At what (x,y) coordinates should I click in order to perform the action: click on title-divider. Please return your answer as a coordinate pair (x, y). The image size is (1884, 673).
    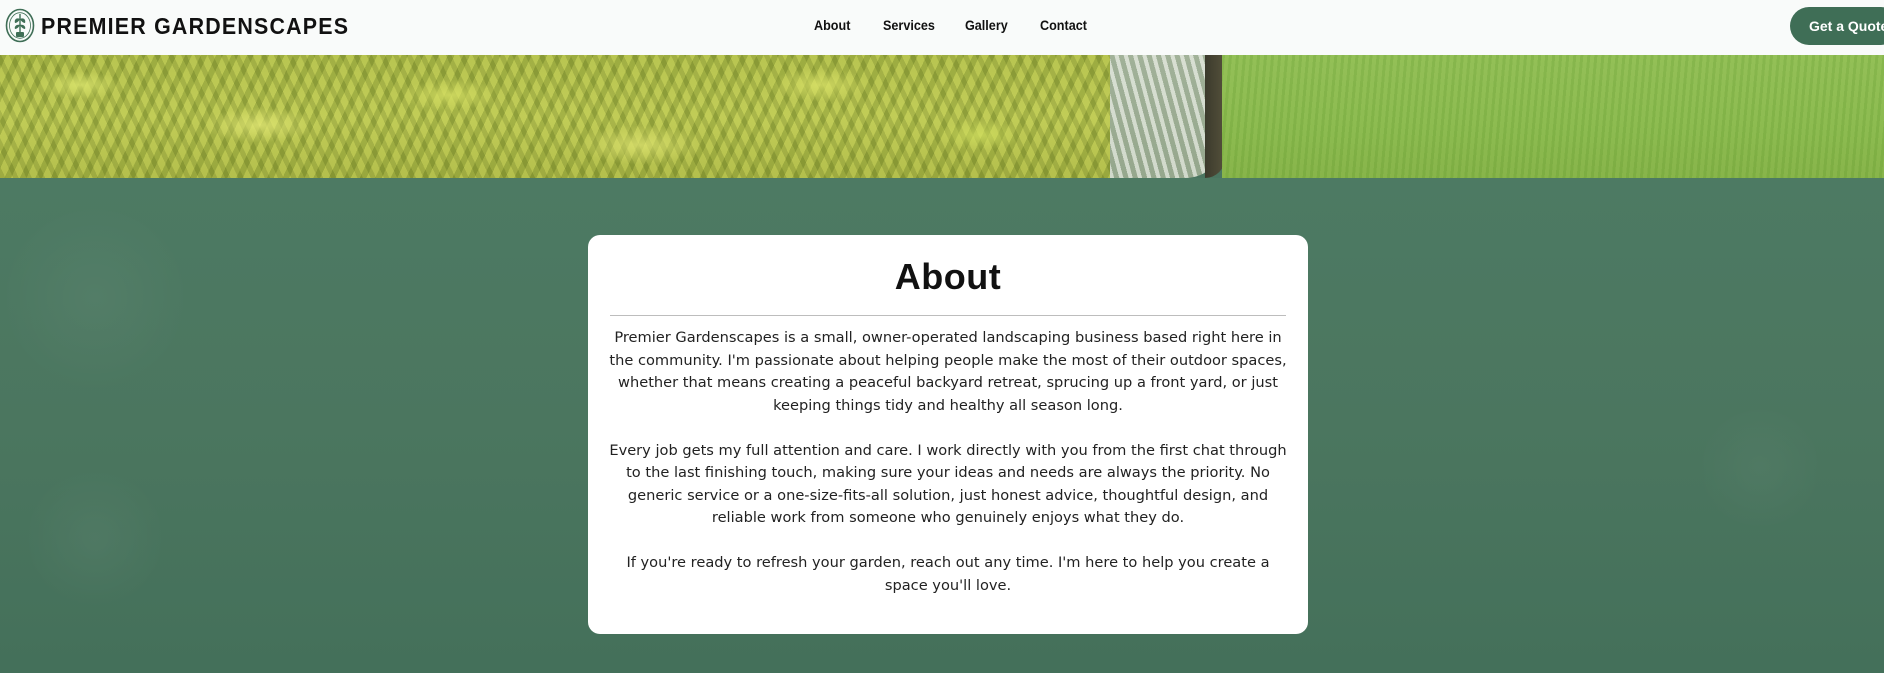
    Looking at the image, I should click on (948, 315).